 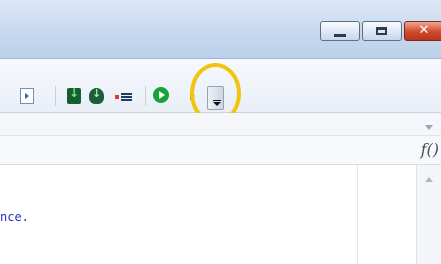 I want to click on list-icon, so click(x=124, y=97).